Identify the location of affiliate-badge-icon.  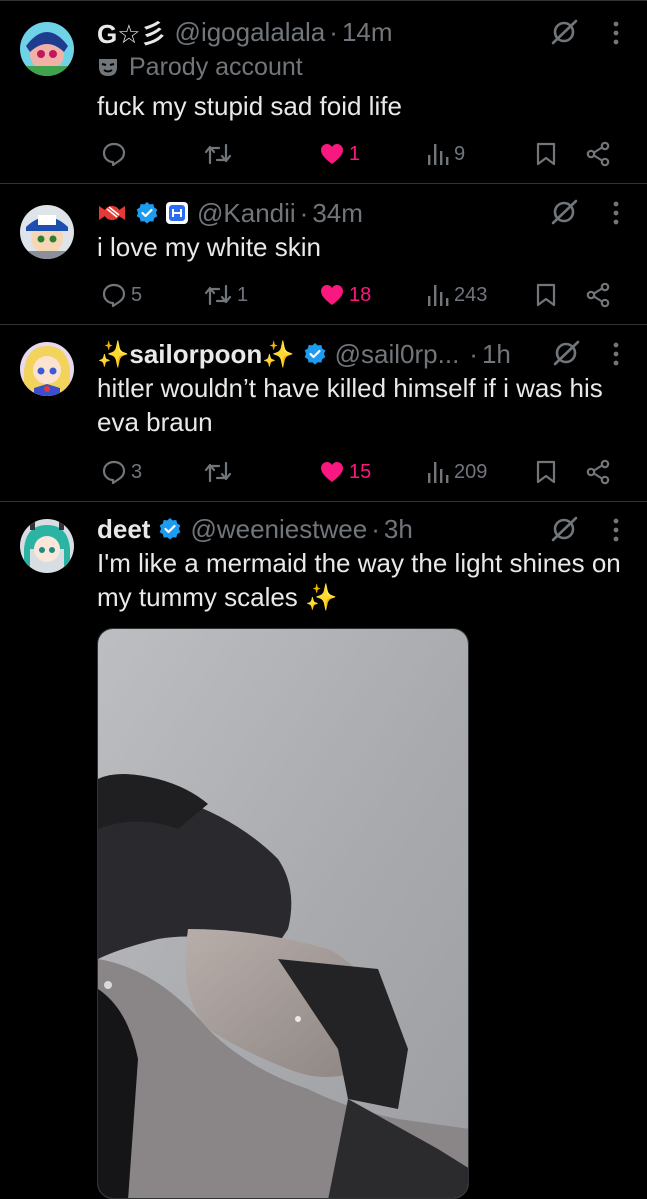
(177, 213).